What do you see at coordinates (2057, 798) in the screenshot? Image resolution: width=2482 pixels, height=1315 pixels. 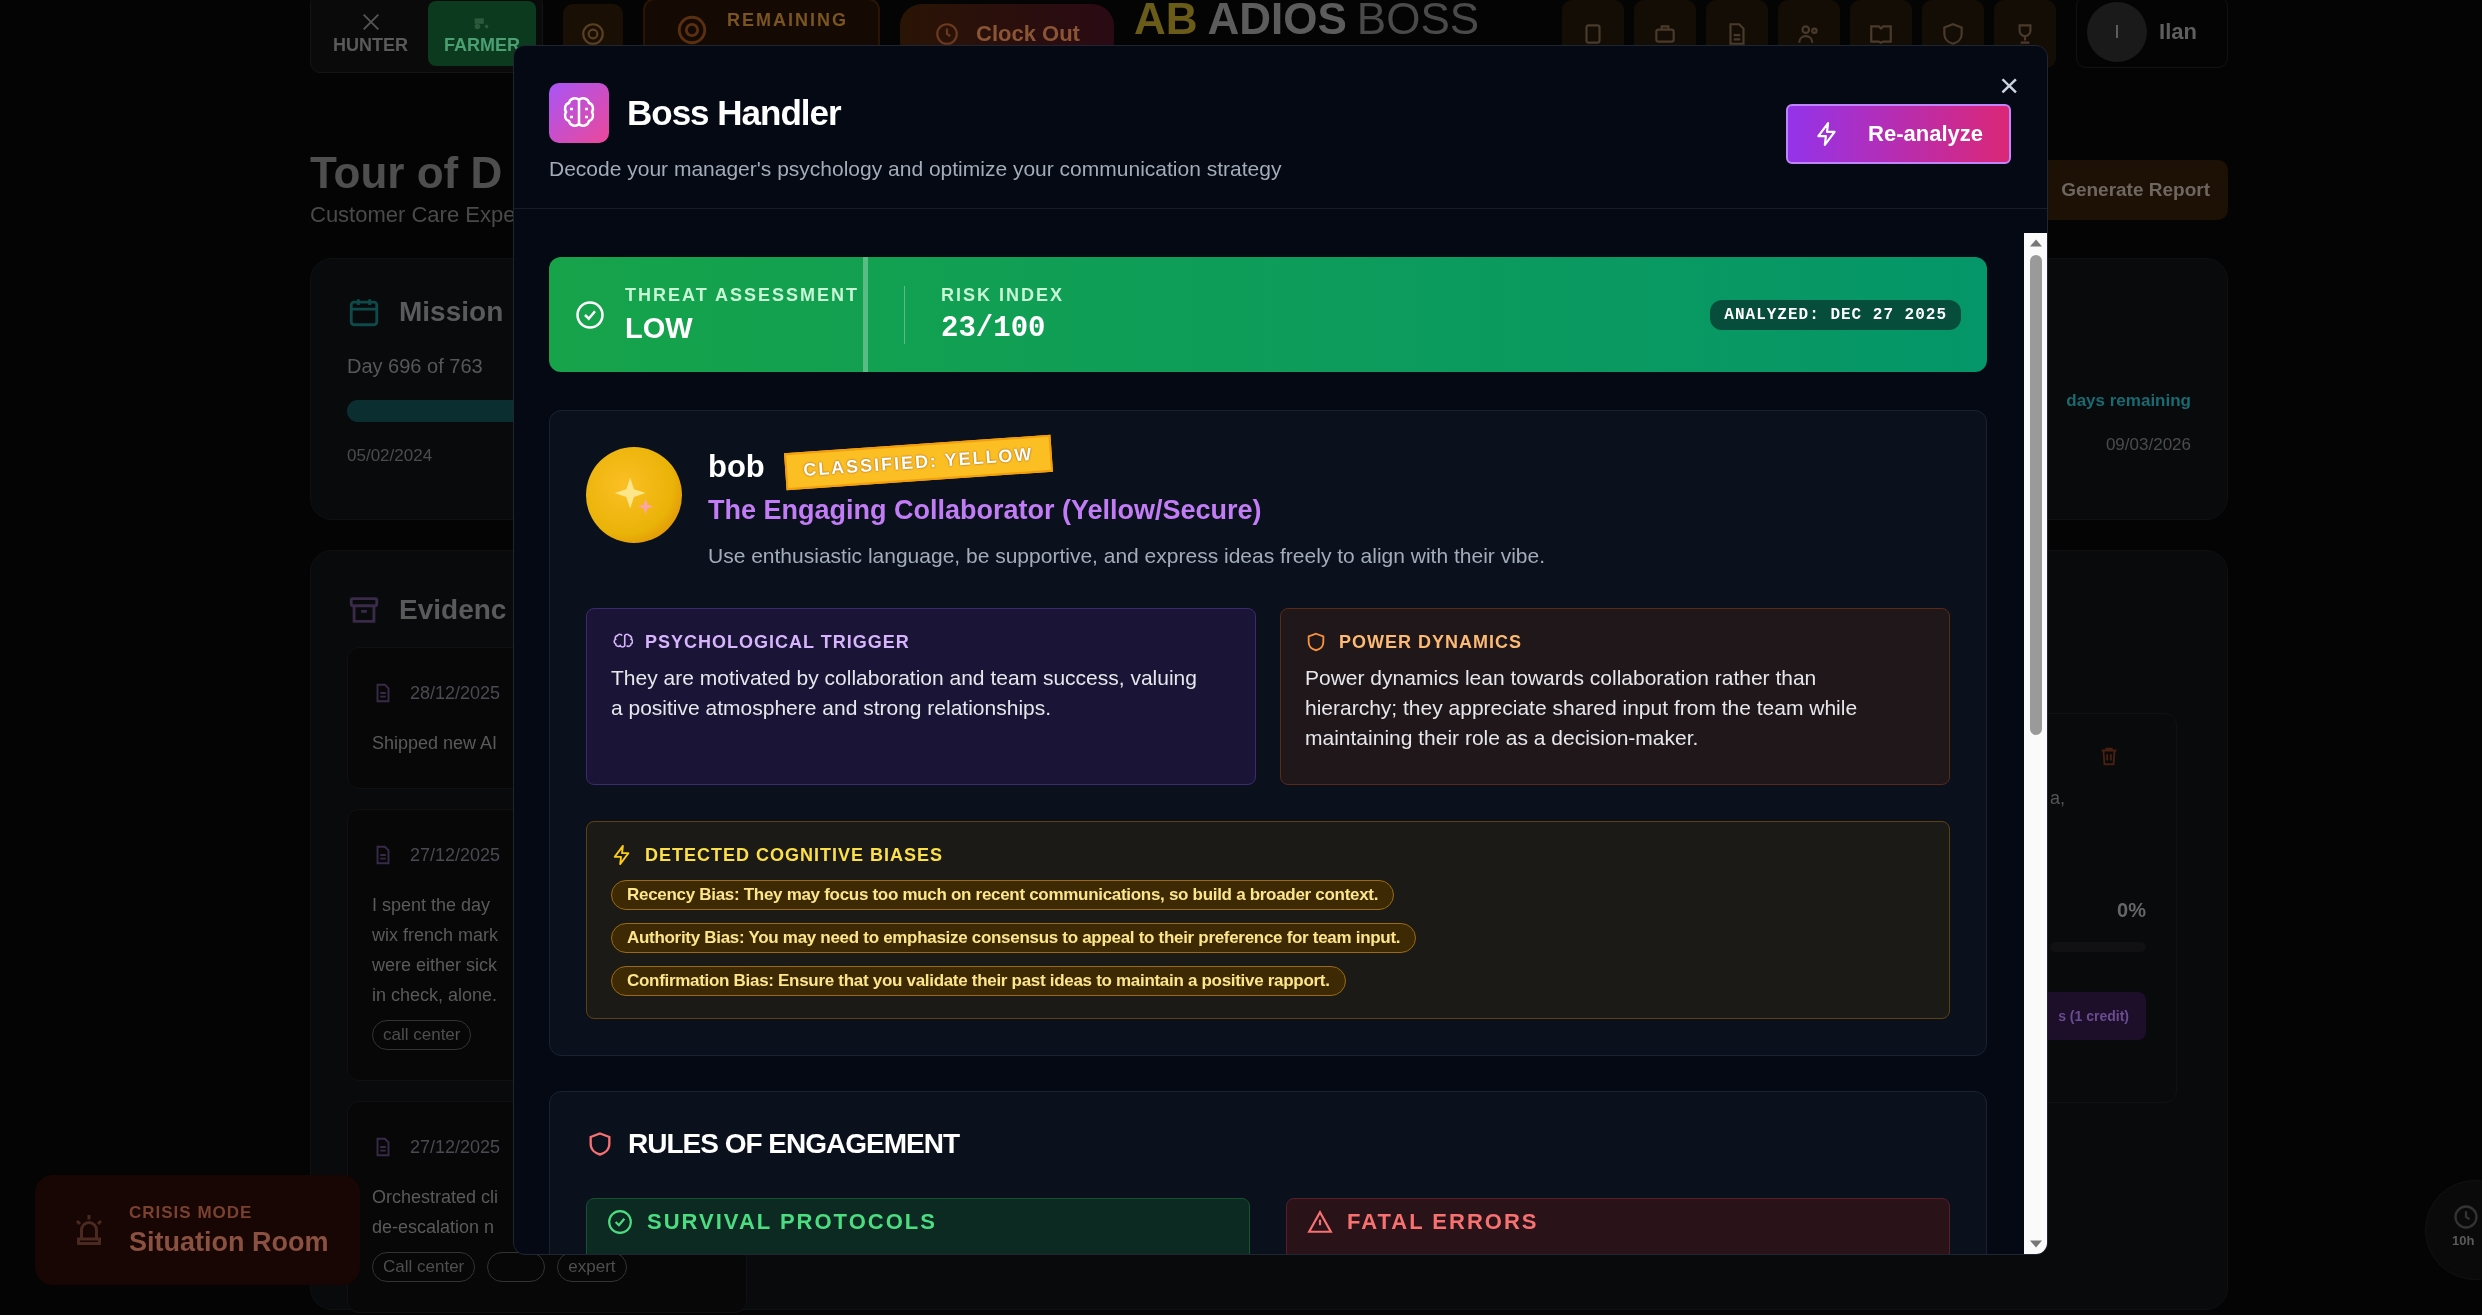 I see `card-text: a,` at bounding box center [2057, 798].